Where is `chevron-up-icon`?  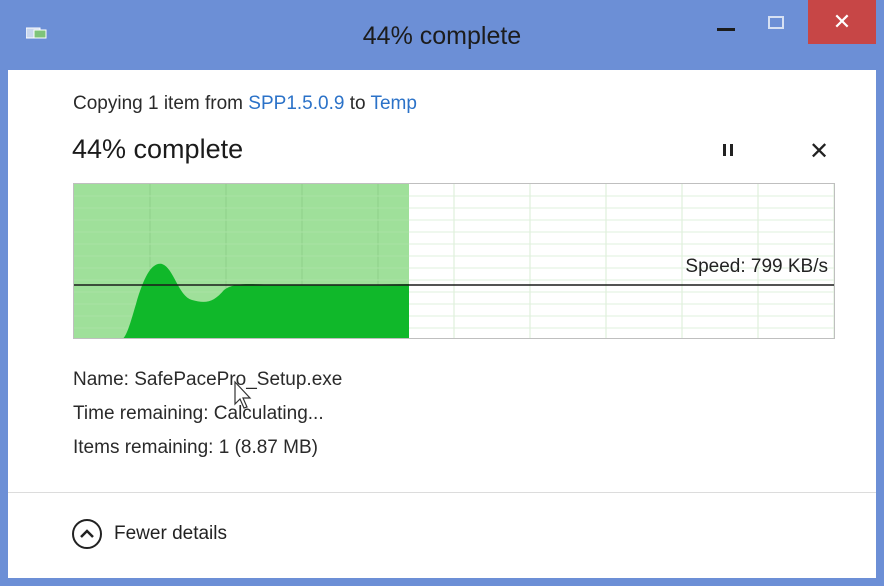
chevron-up-icon is located at coordinates (87, 534).